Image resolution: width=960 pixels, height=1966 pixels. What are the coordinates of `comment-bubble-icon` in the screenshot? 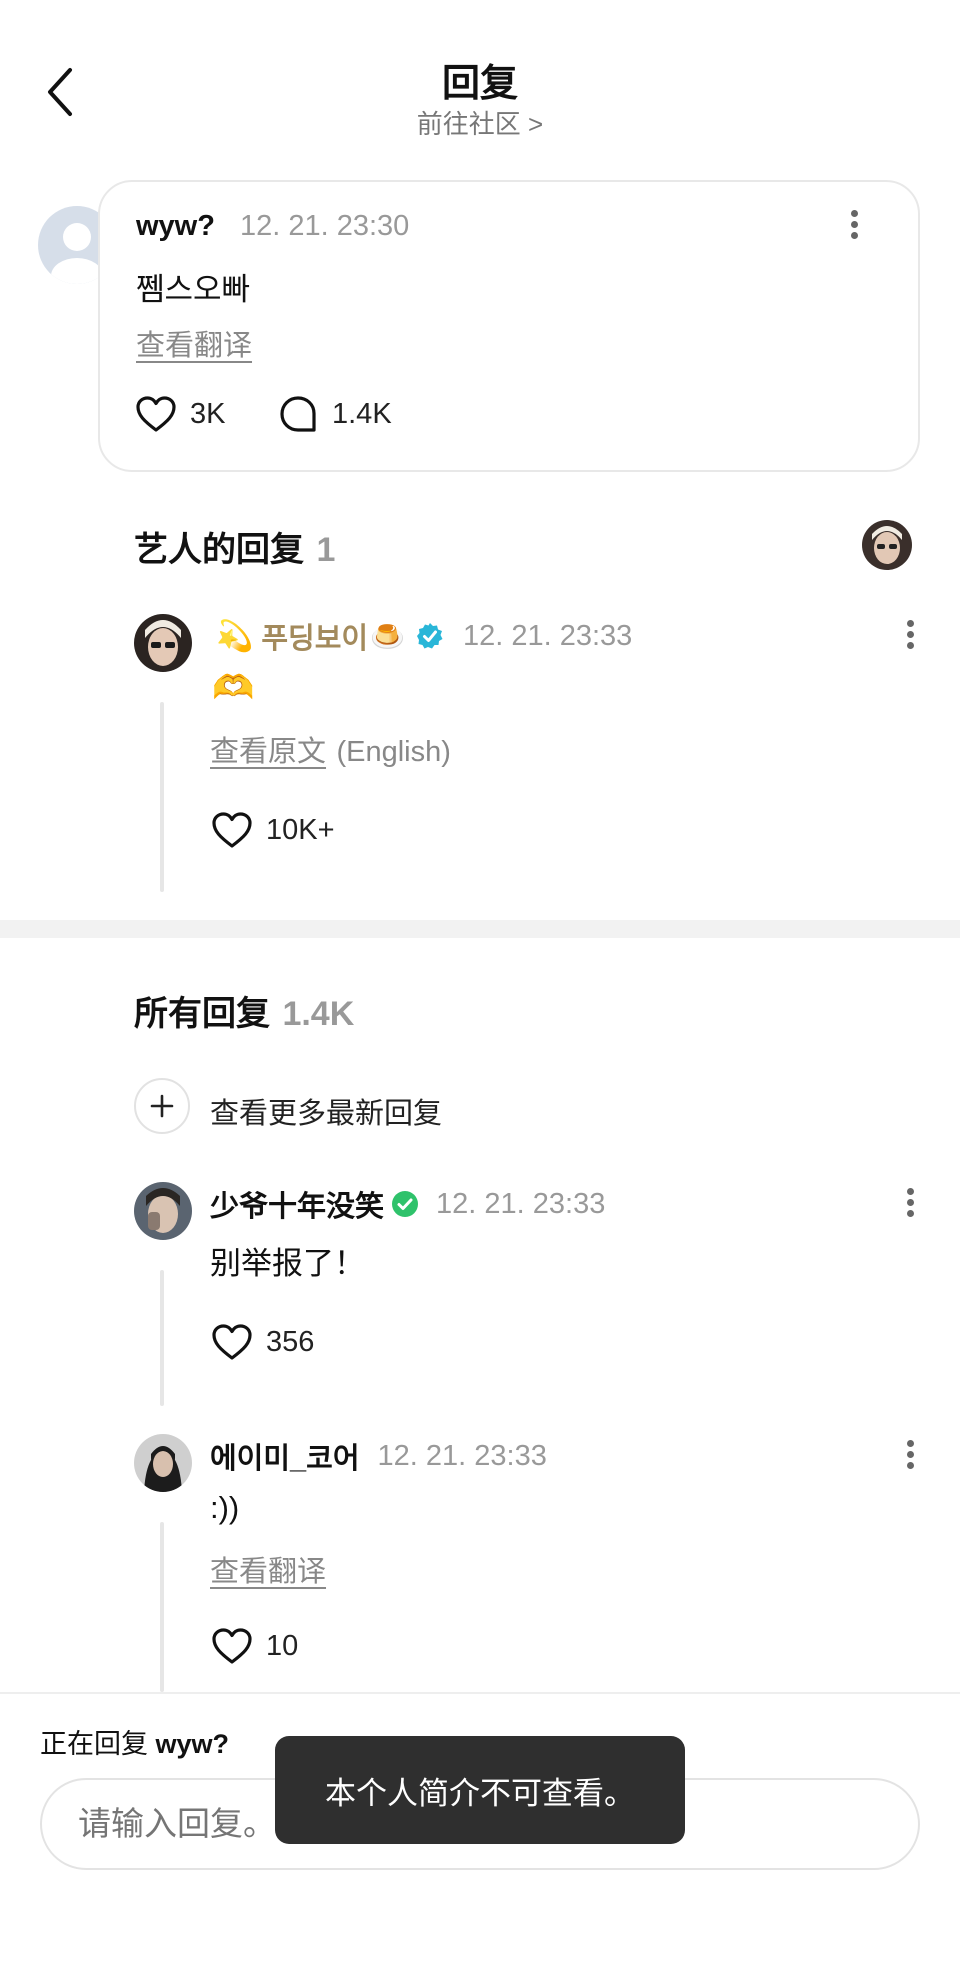 It's located at (298, 414).